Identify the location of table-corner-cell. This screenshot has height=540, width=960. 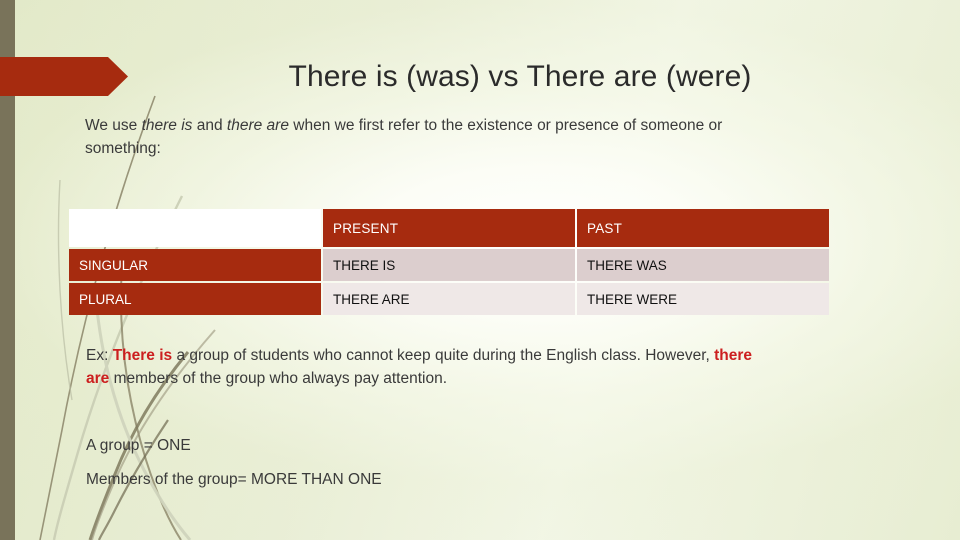
(195, 228).